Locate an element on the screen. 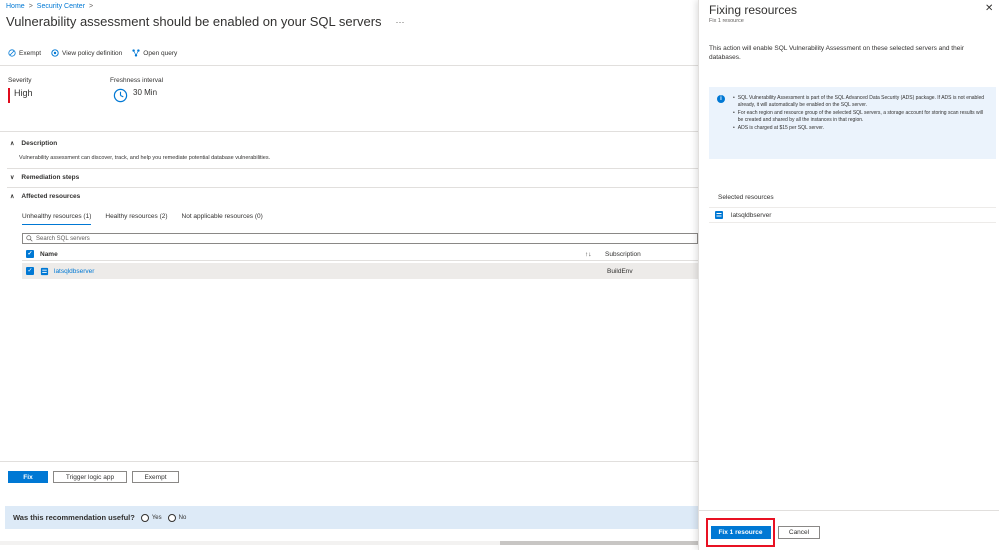  column-header-name: Name is located at coordinates (312, 254).